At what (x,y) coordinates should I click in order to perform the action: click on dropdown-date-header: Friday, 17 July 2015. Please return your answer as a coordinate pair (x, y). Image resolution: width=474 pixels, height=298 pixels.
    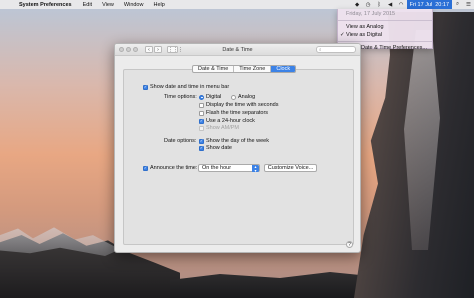
    Looking at the image, I should click on (371, 14).